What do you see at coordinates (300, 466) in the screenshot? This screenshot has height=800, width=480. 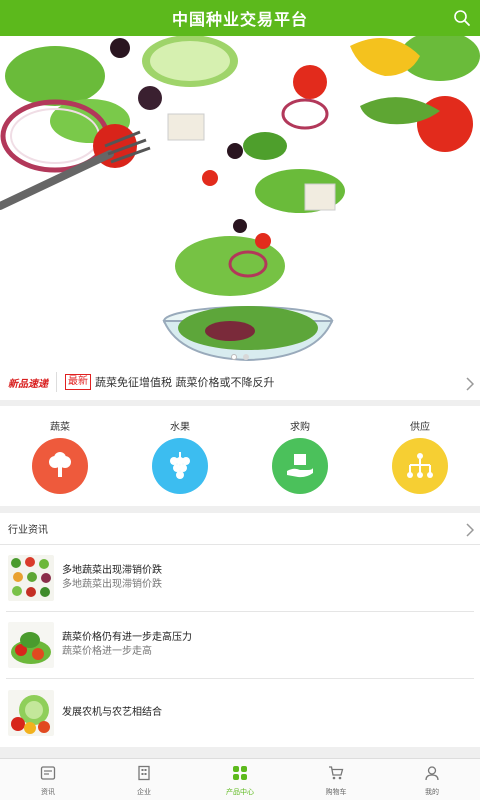 I see `hand-box-icon` at bounding box center [300, 466].